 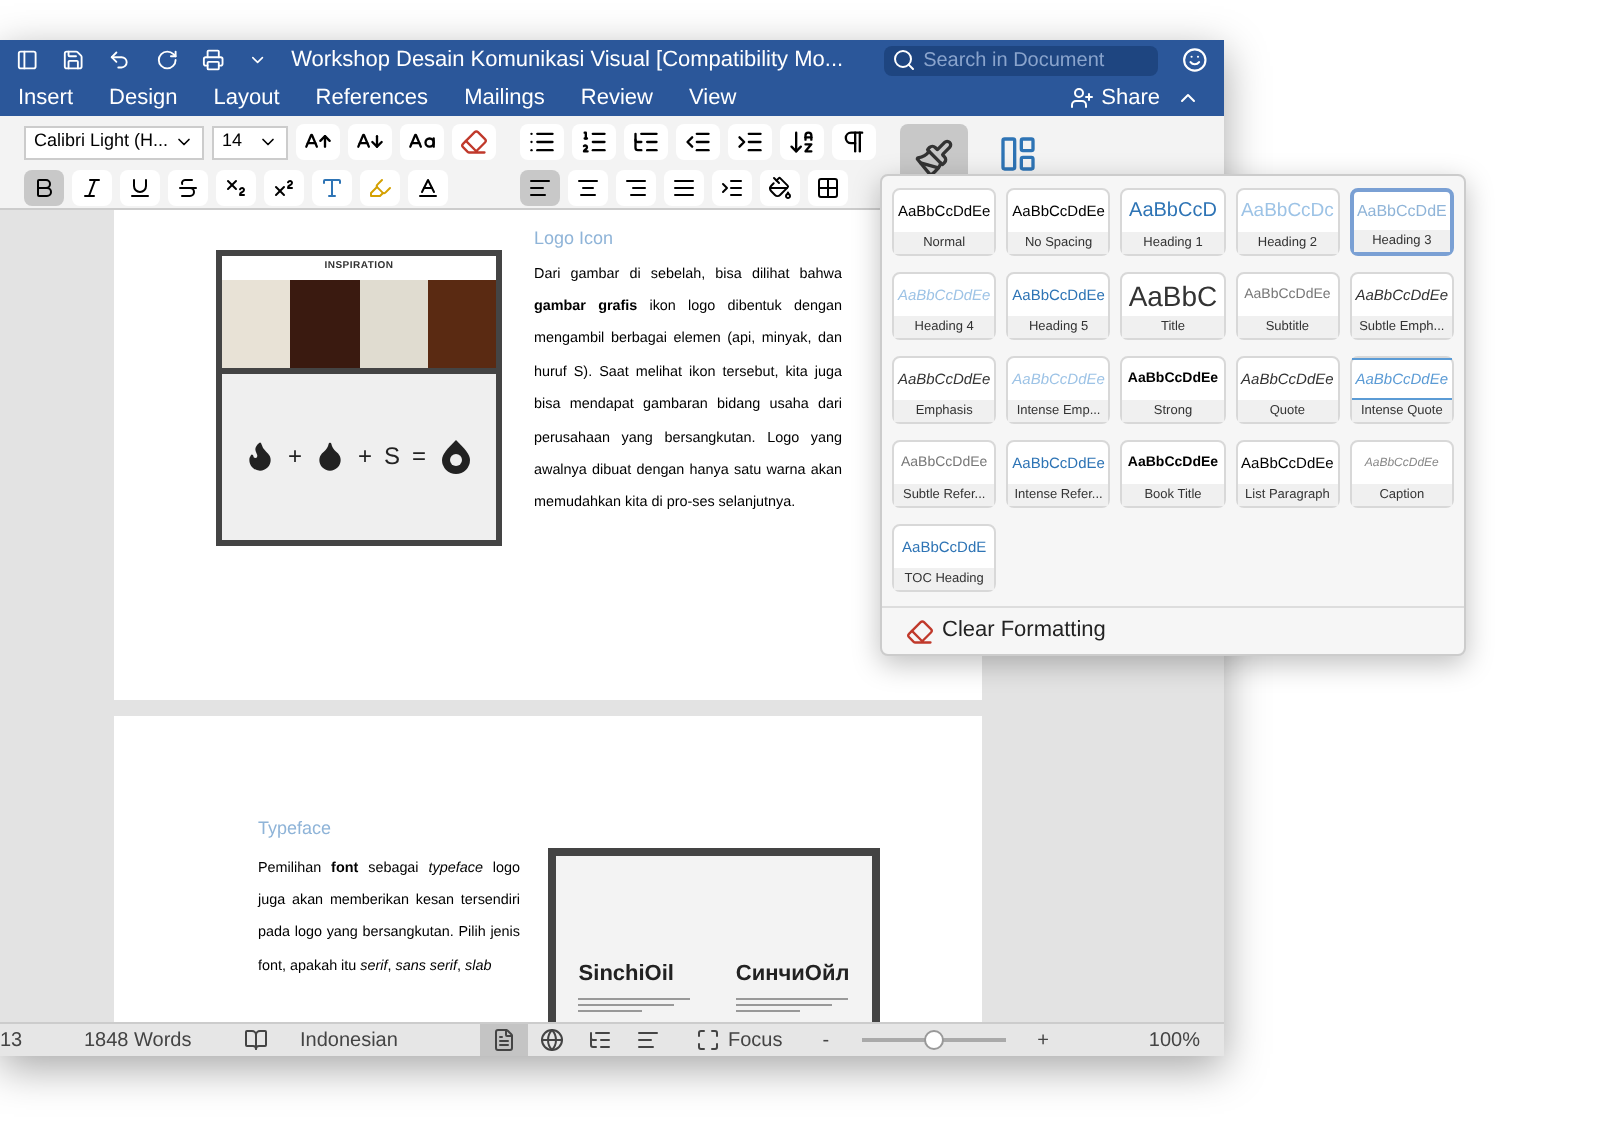 I want to click on italic-icon, so click(x=92, y=188).